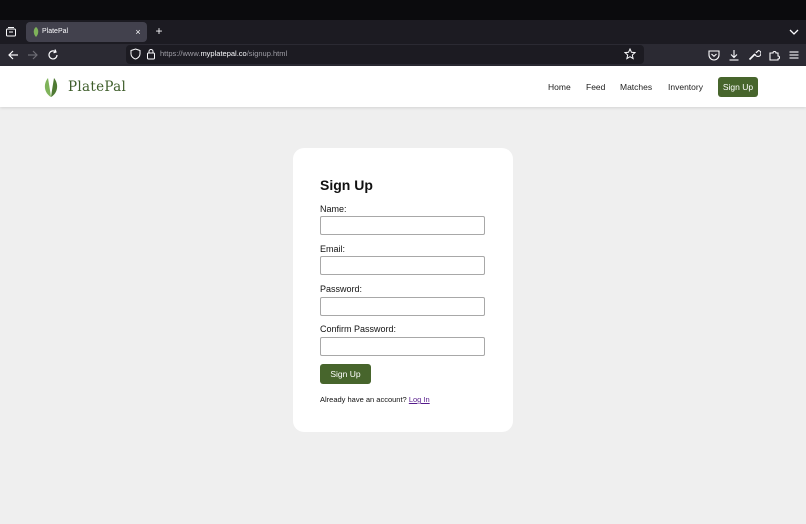 This screenshot has height=524, width=806. What do you see at coordinates (159, 32) in the screenshot?
I see `new-tab-button: +` at bounding box center [159, 32].